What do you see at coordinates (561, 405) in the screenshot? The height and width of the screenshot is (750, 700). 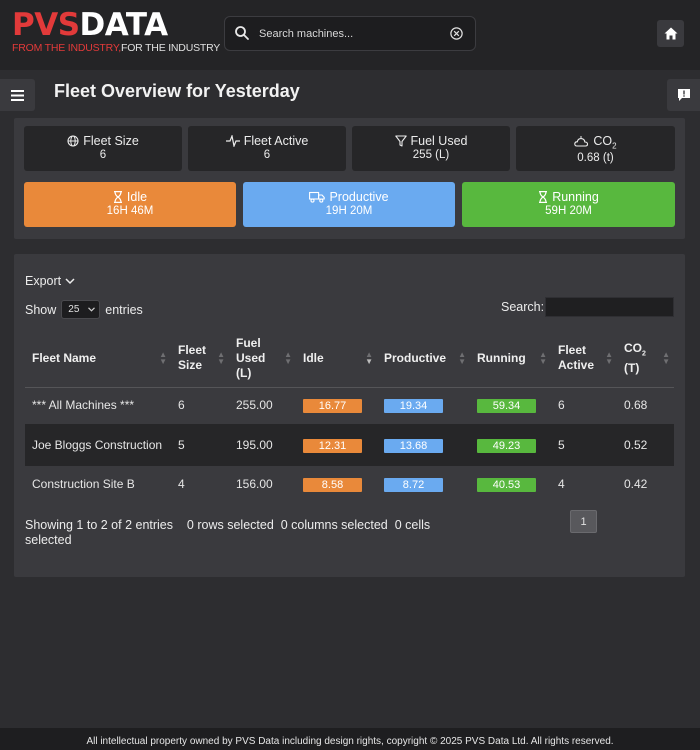 I see `cell-fleet-active: 6` at bounding box center [561, 405].